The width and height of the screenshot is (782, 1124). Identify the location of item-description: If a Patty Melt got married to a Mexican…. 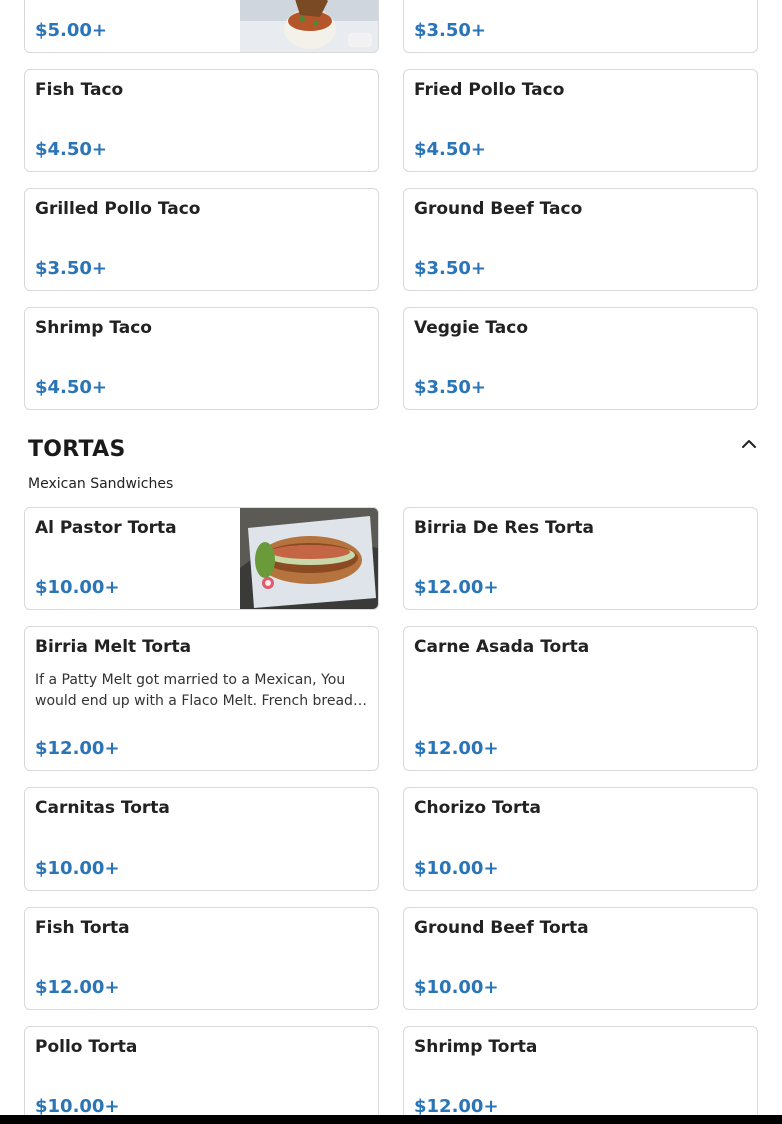
(196, 690).